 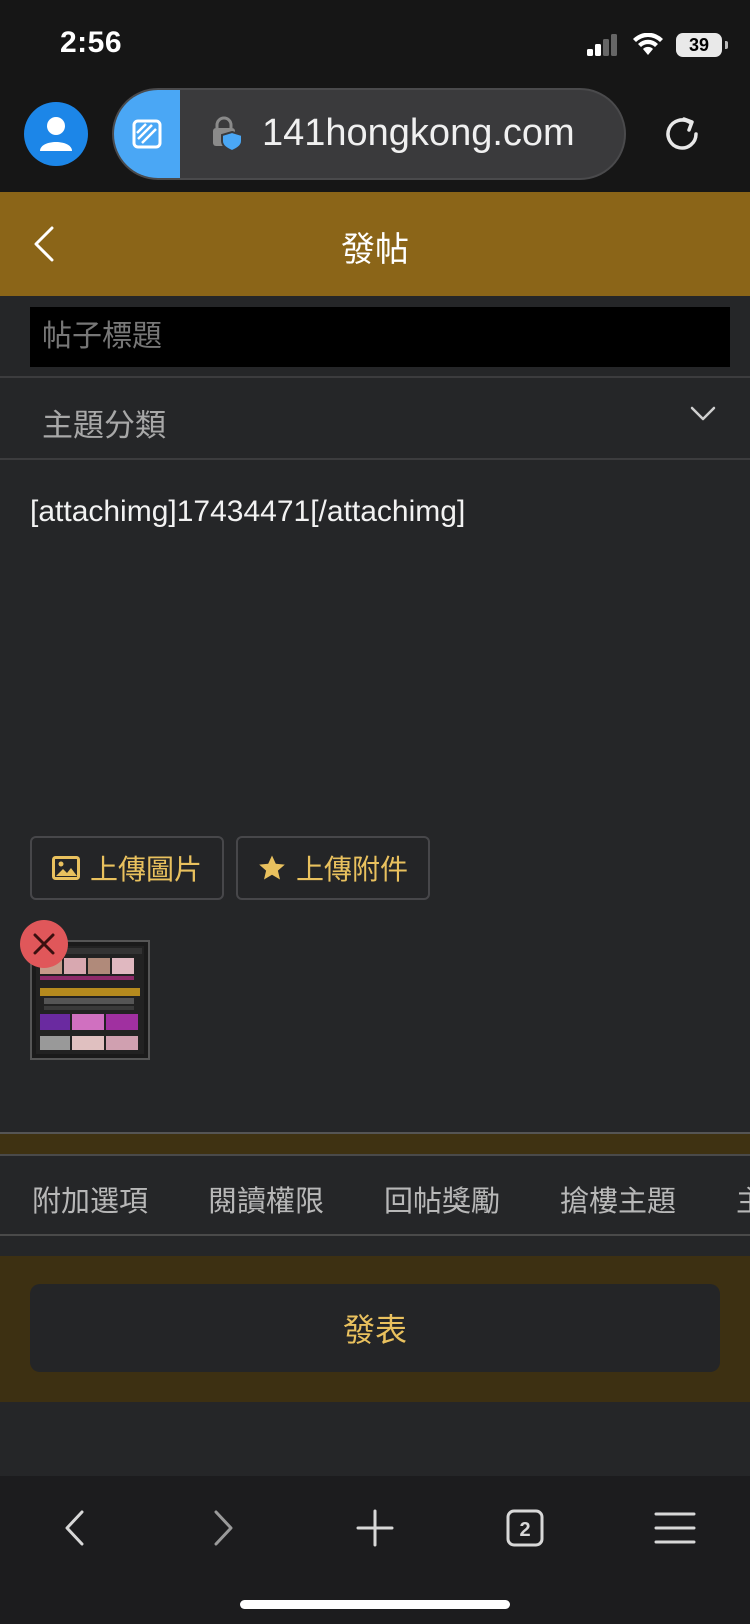 I want to click on tab-floor-grab: 搶樓主題, so click(x=618, y=1199).